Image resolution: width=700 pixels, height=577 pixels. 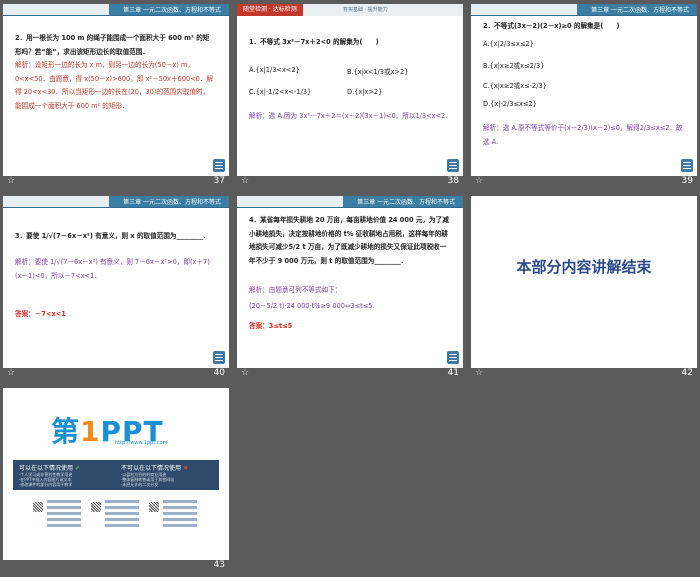 What do you see at coordinates (584, 183) in the screenshot?
I see `slide-footer: ☆ 39` at bounding box center [584, 183].